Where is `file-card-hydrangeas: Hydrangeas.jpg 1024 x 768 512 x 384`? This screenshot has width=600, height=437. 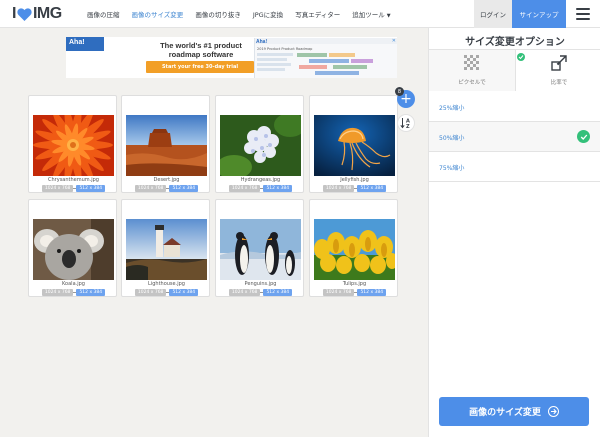
file-card-hydrangeas: Hydrangeas.jpg 1024 x 768 512 x 384 is located at coordinates (259, 144).